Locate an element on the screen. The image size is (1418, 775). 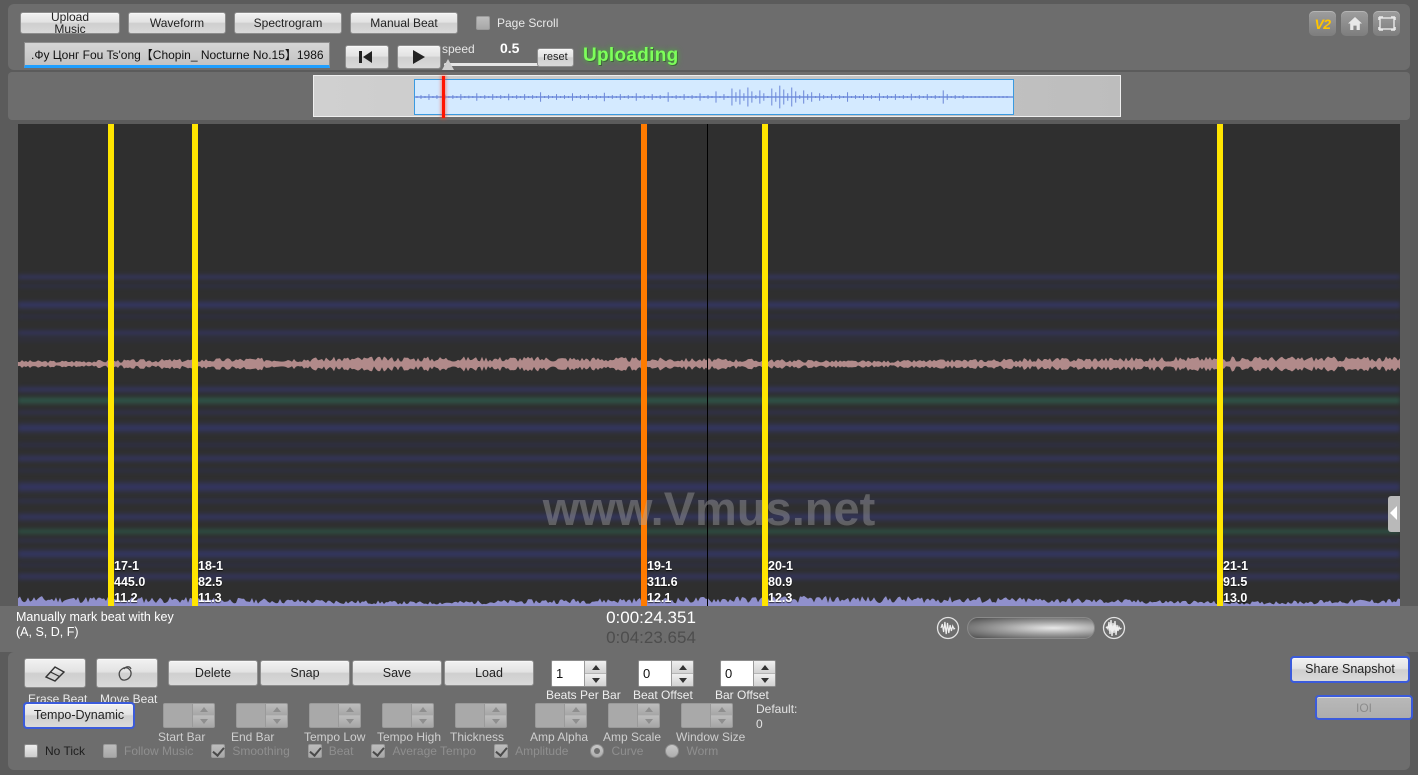
chevron-up-icon is located at coordinates (276, 709).